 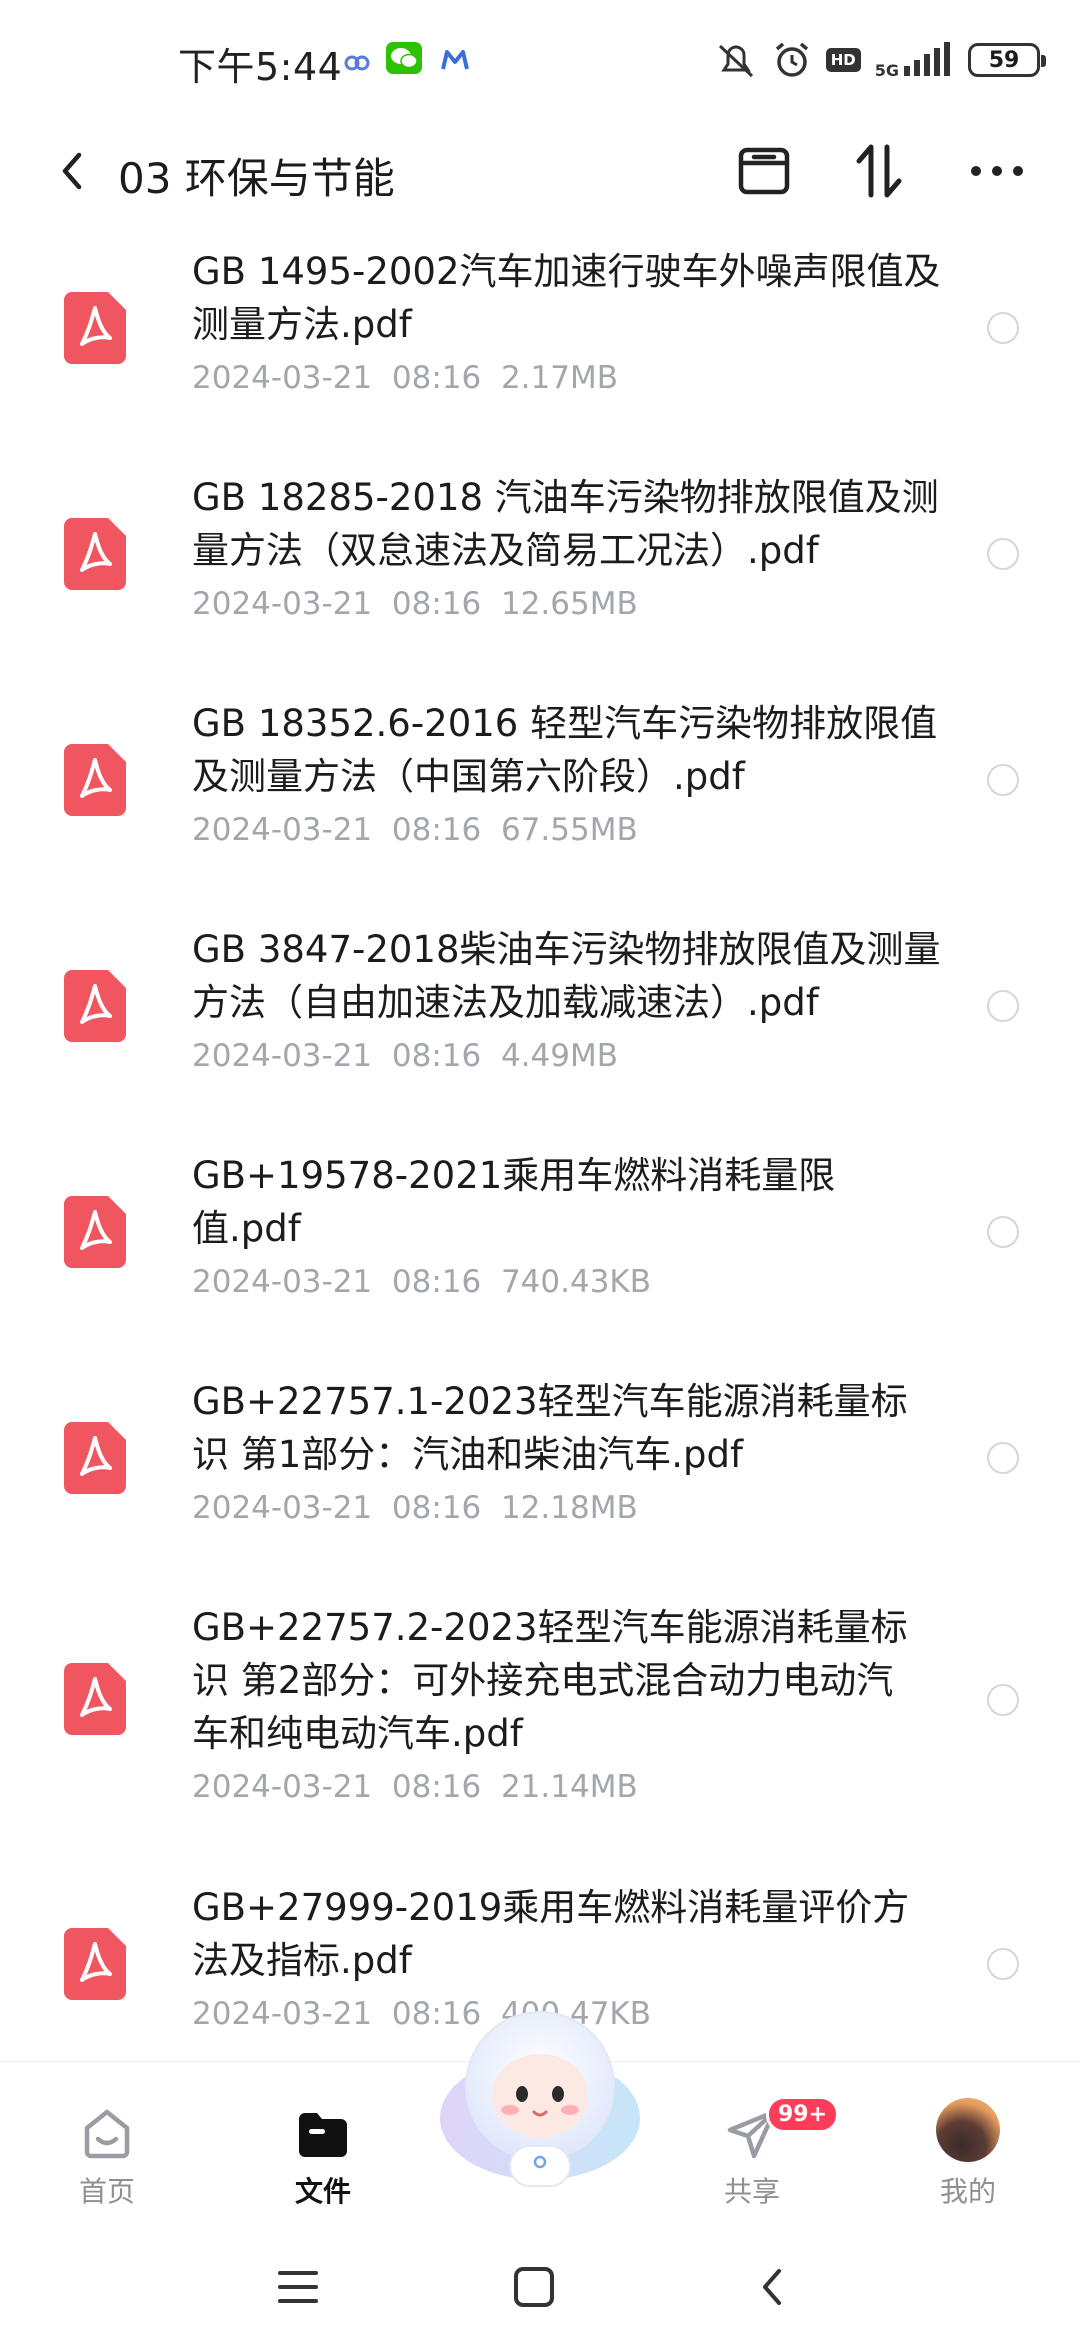 I want to click on signal-bars-icon, so click(x=927, y=59).